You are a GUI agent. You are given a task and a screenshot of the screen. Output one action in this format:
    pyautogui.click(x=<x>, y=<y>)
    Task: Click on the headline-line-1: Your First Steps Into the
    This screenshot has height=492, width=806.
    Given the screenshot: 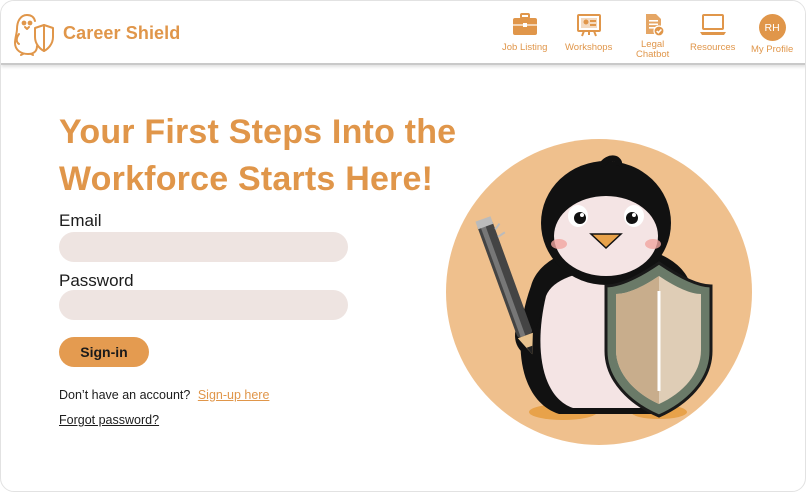 What is the action you would take?
    pyautogui.click(x=258, y=132)
    